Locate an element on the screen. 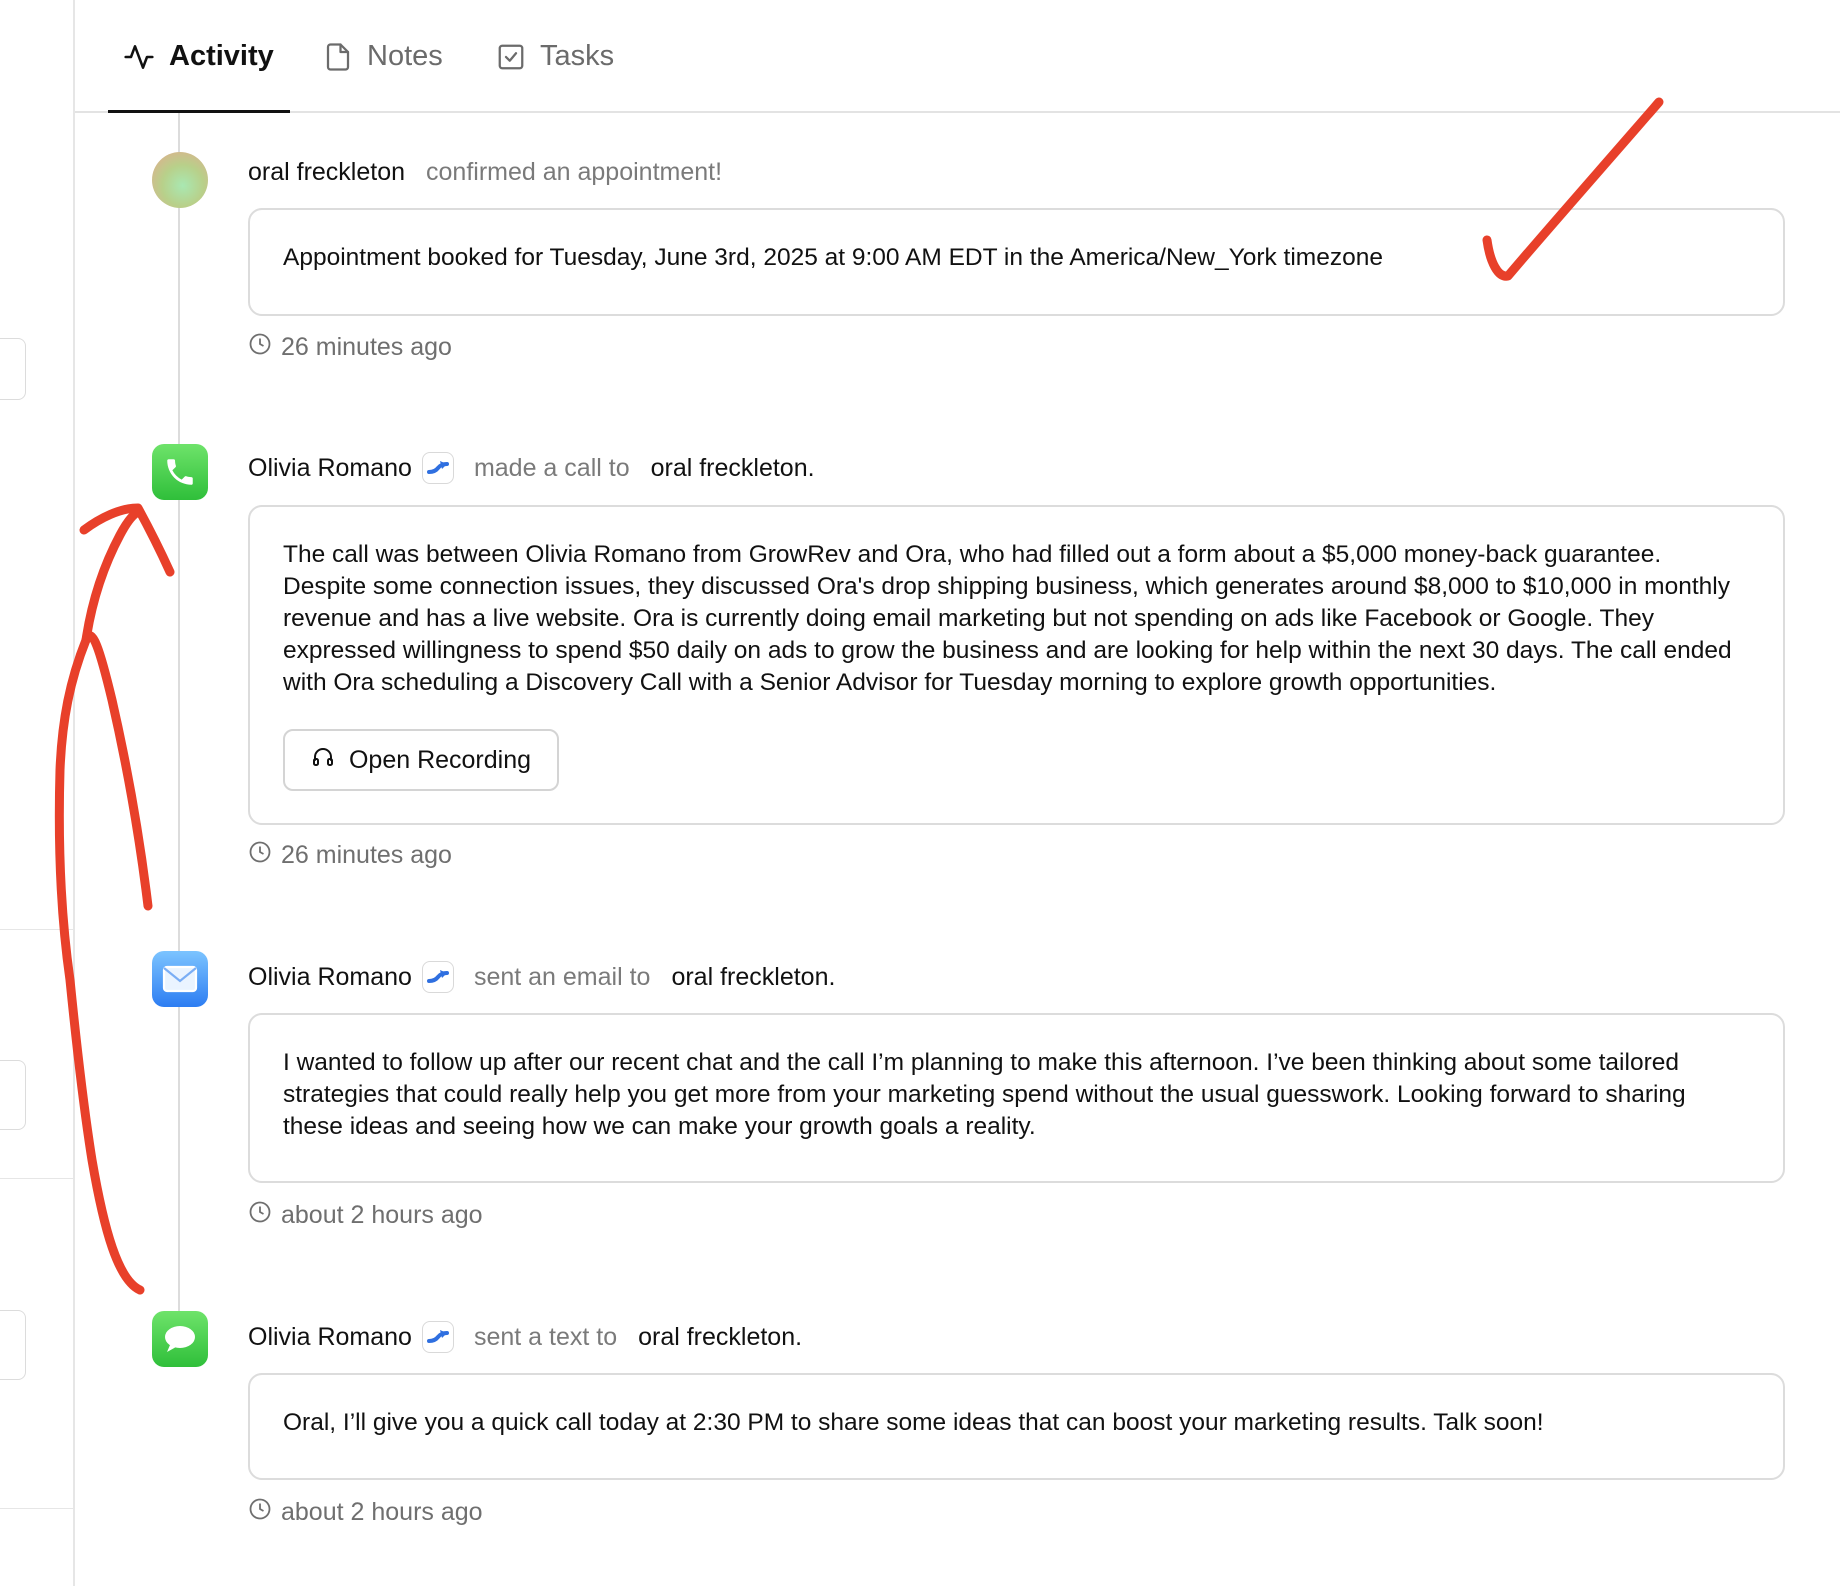 Image resolution: width=1840 pixels, height=1586 pixels. contact-avatar is located at coordinates (180, 180).